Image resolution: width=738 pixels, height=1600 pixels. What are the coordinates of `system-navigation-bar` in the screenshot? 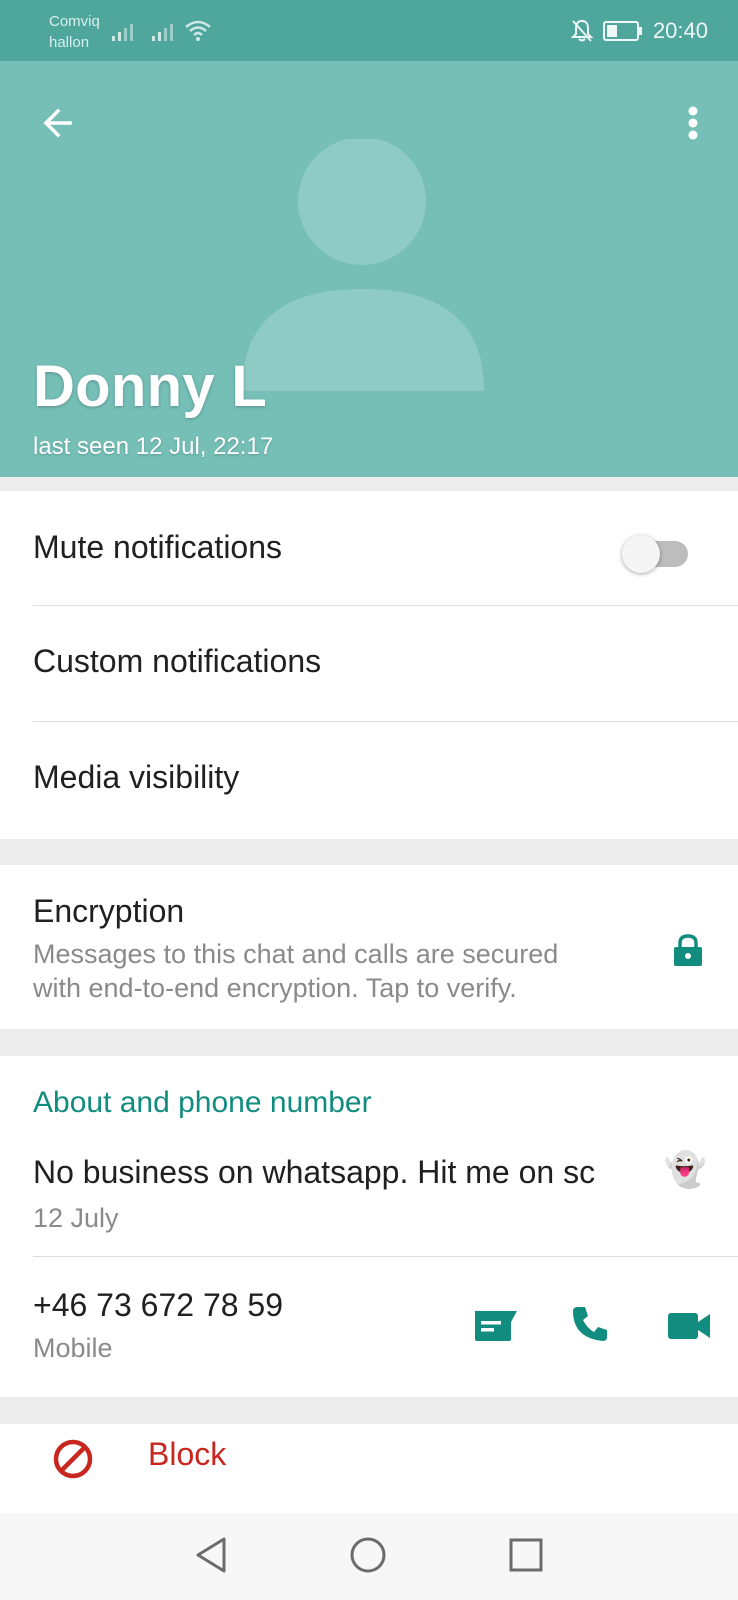 It's located at (369, 1556).